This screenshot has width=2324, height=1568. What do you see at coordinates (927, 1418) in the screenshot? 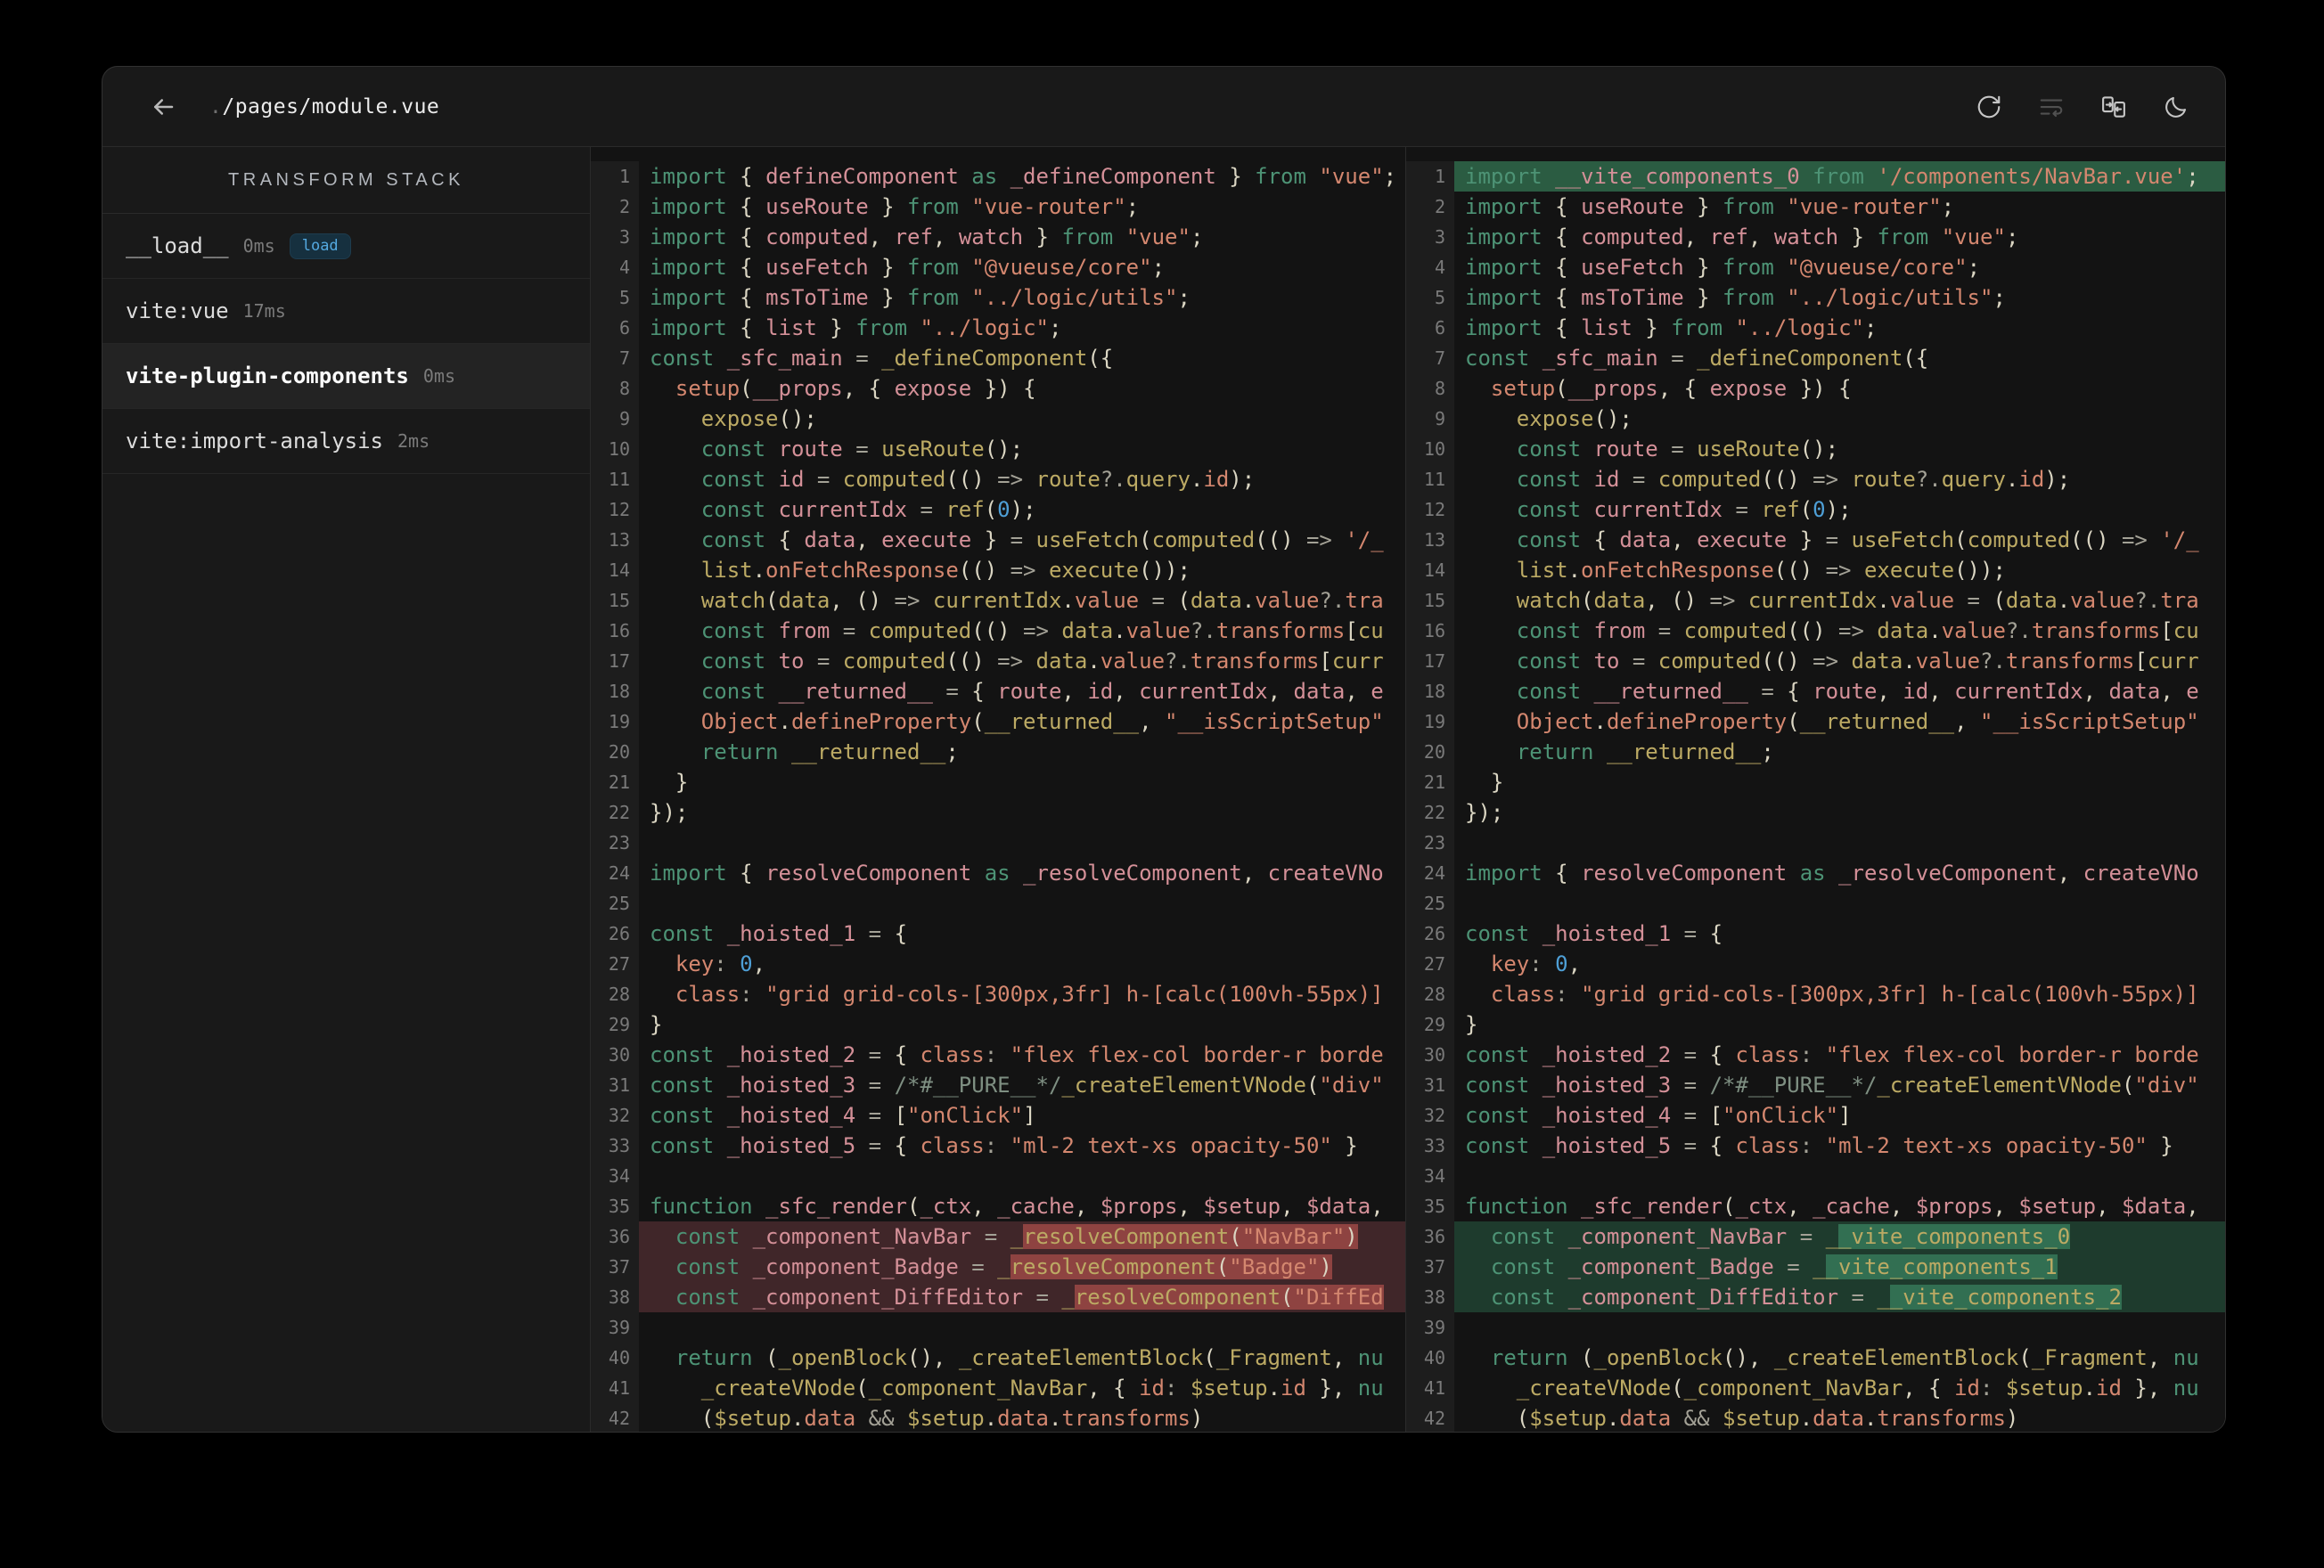
I see `code-content: ($setup.data && $setup.data.transforms)` at bounding box center [927, 1418].